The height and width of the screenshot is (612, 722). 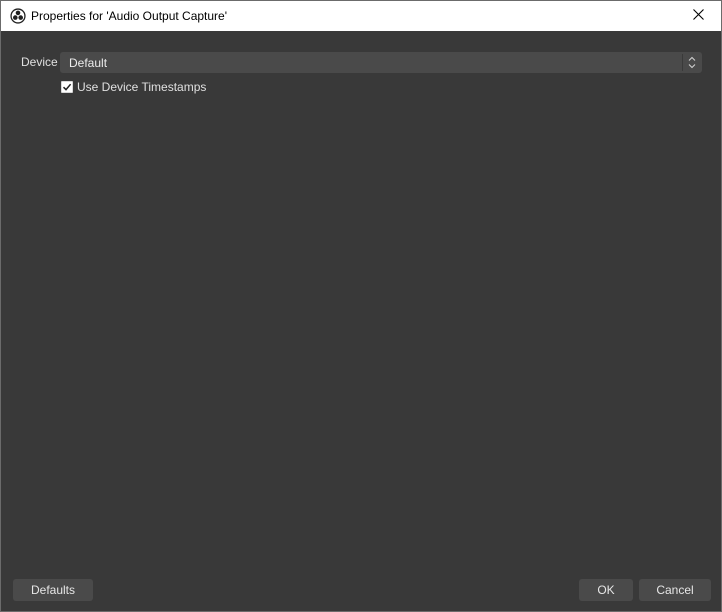 I want to click on device-select-value: Default, so click(x=88, y=63).